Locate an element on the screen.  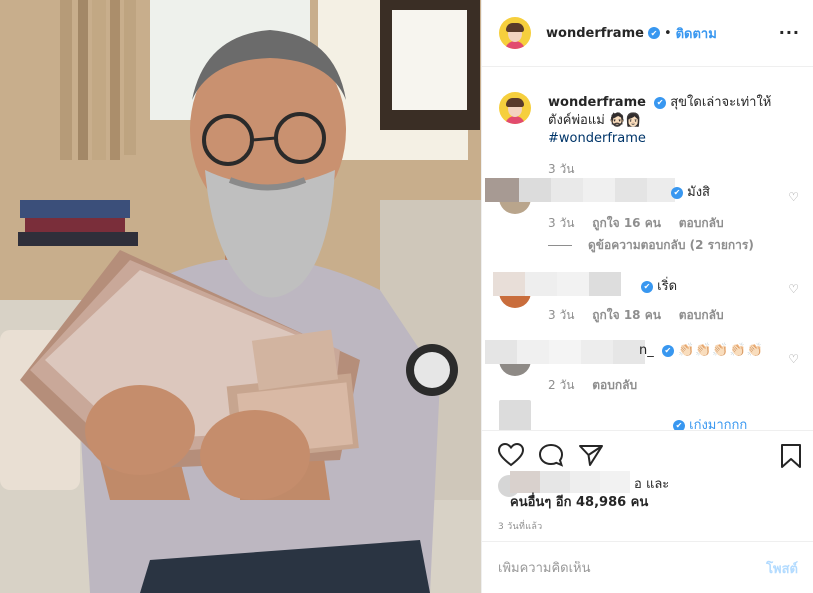
comment-text-row: ✔ มังสิ is located at coordinates (688, 191).